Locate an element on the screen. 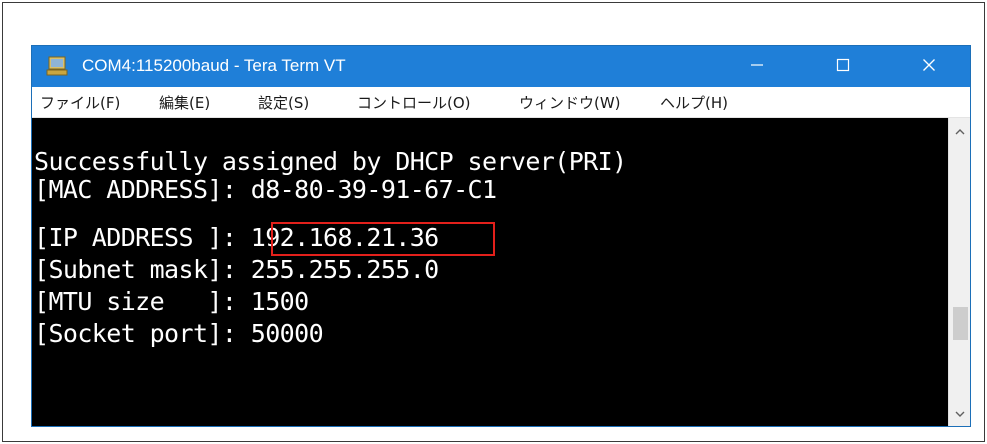 The width and height of the screenshot is (987, 444). close-icon is located at coordinates (929, 66).